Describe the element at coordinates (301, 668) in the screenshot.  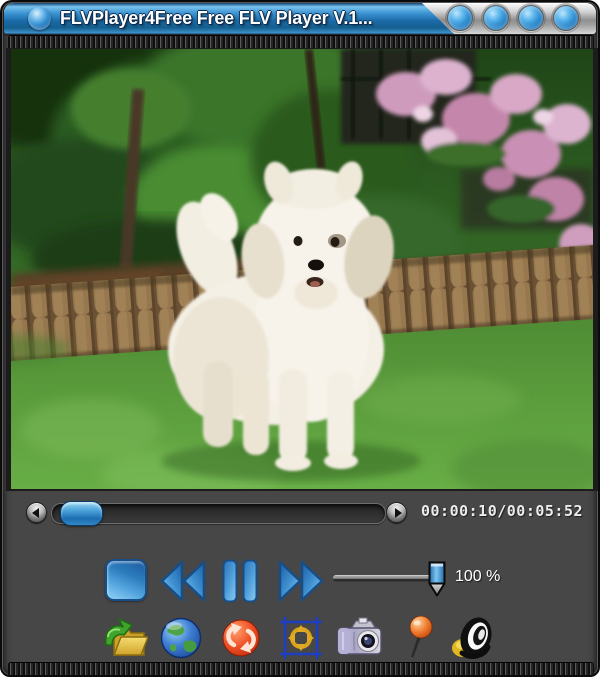
I see `ribbed-strip-bottom` at that location.